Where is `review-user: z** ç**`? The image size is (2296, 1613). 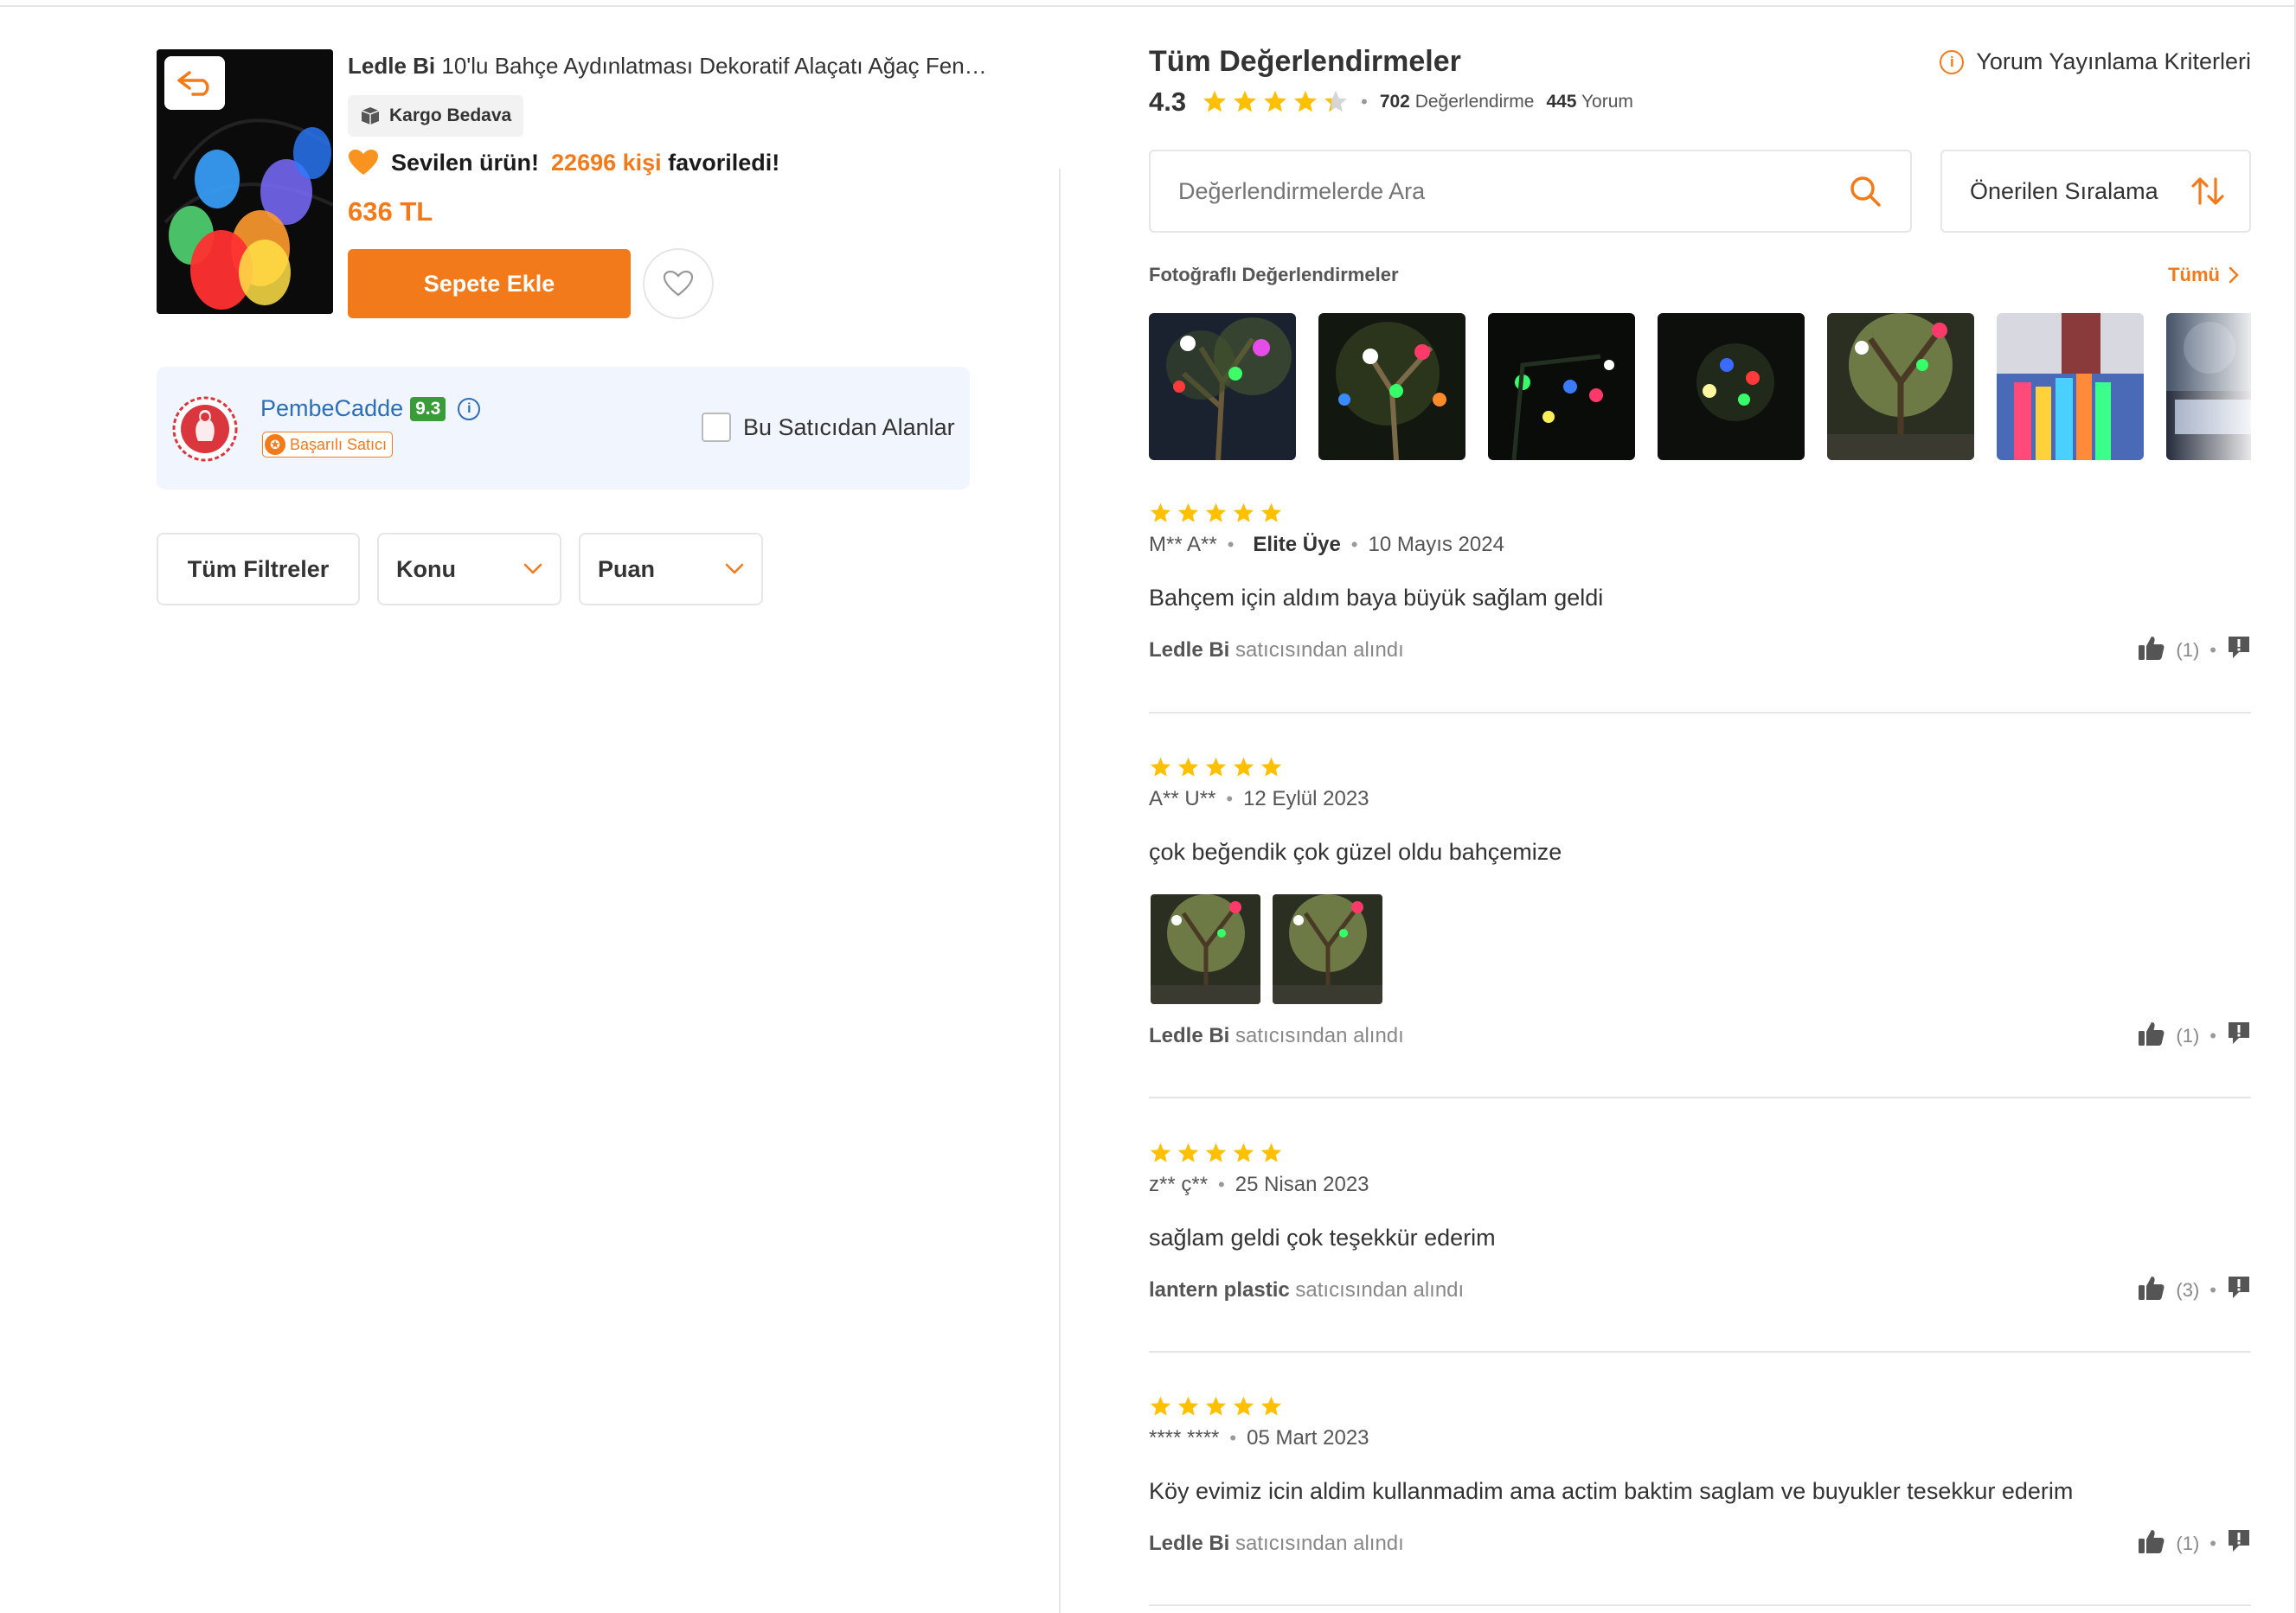
review-user: z** ç** is located at coordinates (1179, 1184).